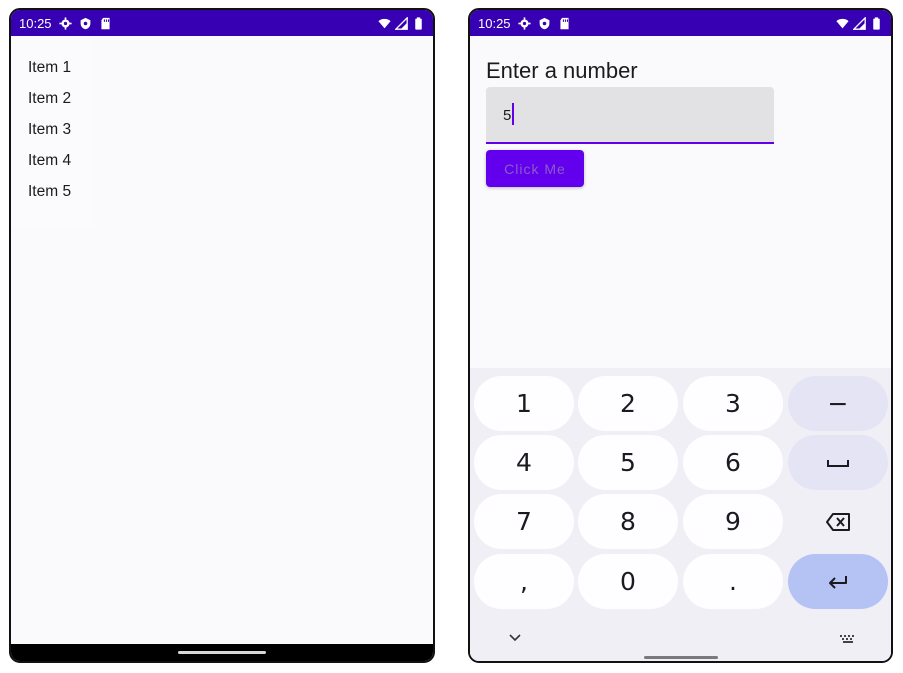  I want to click on key-8: 8, so click(628, 521).